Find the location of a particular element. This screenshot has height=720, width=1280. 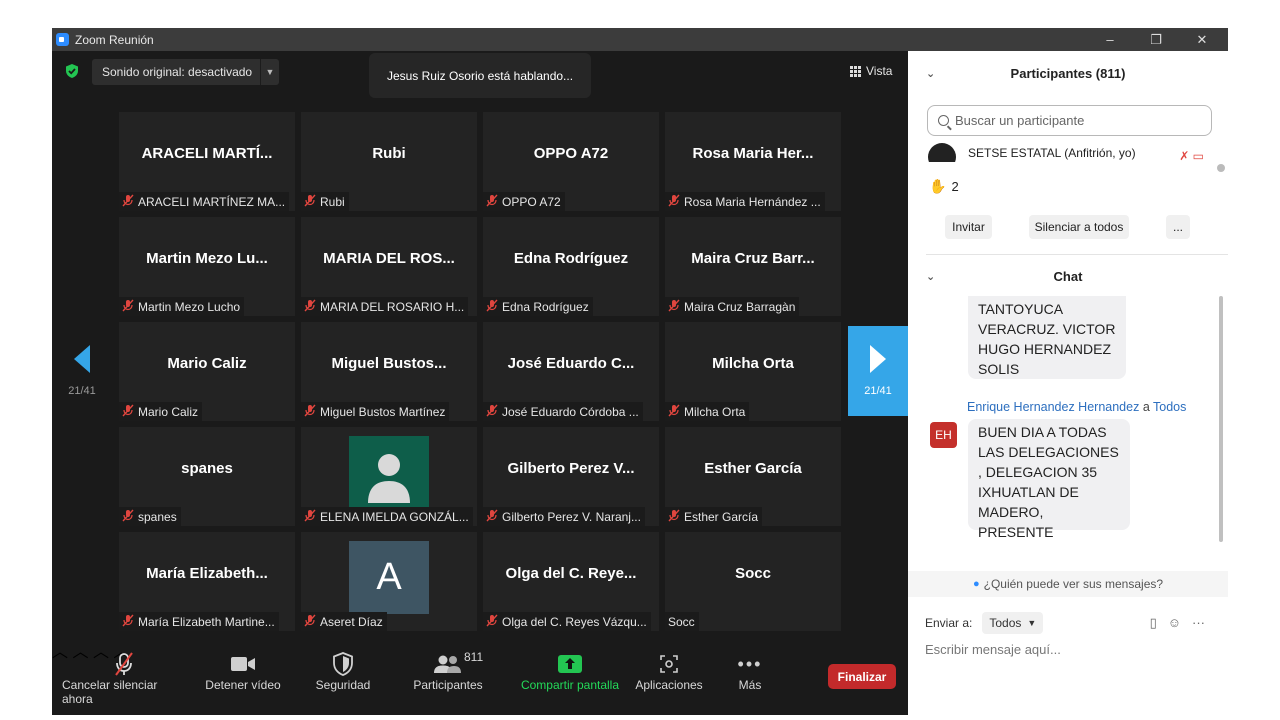

send-to-select: Todos ▼ is located at coordinates (1013, 623).